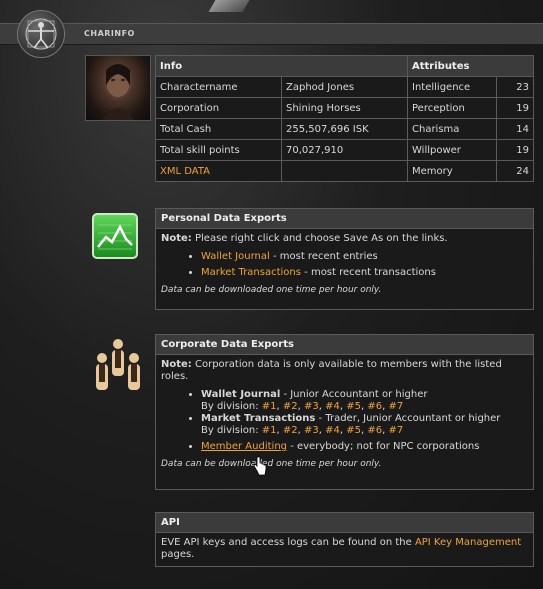 This screenshot has width=543, height=589. Describe the element at coordinates (218, 87) in the screenshot. I see `row-label: Charactername` at that location.